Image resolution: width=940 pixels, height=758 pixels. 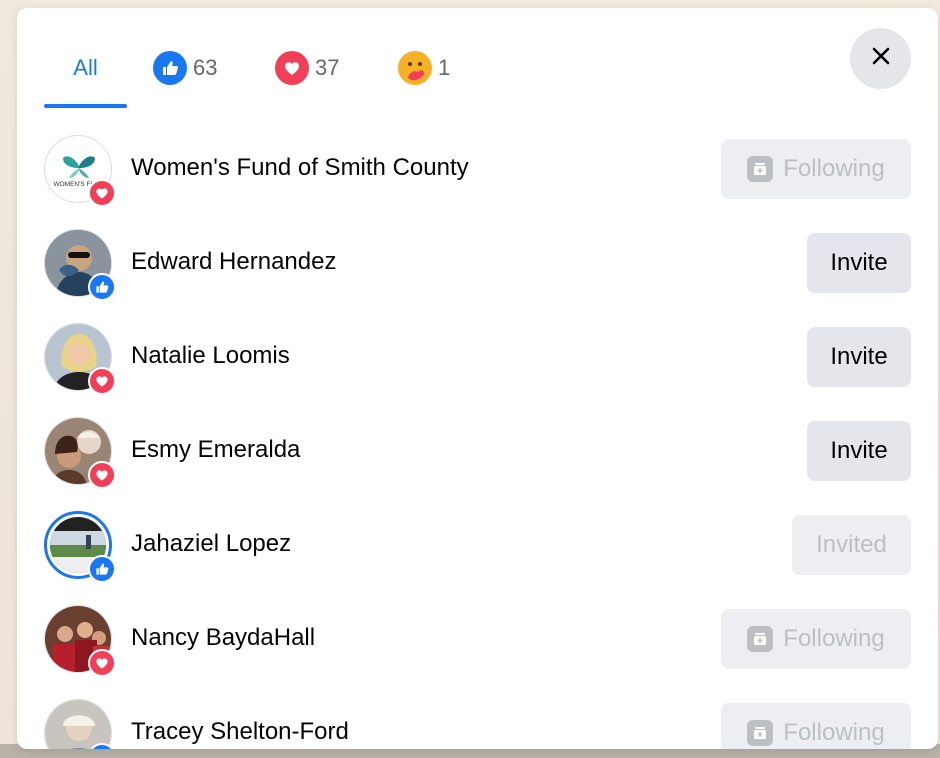 I want to click on person-name: Esmy Emeralda, so click(x=215, y=450).